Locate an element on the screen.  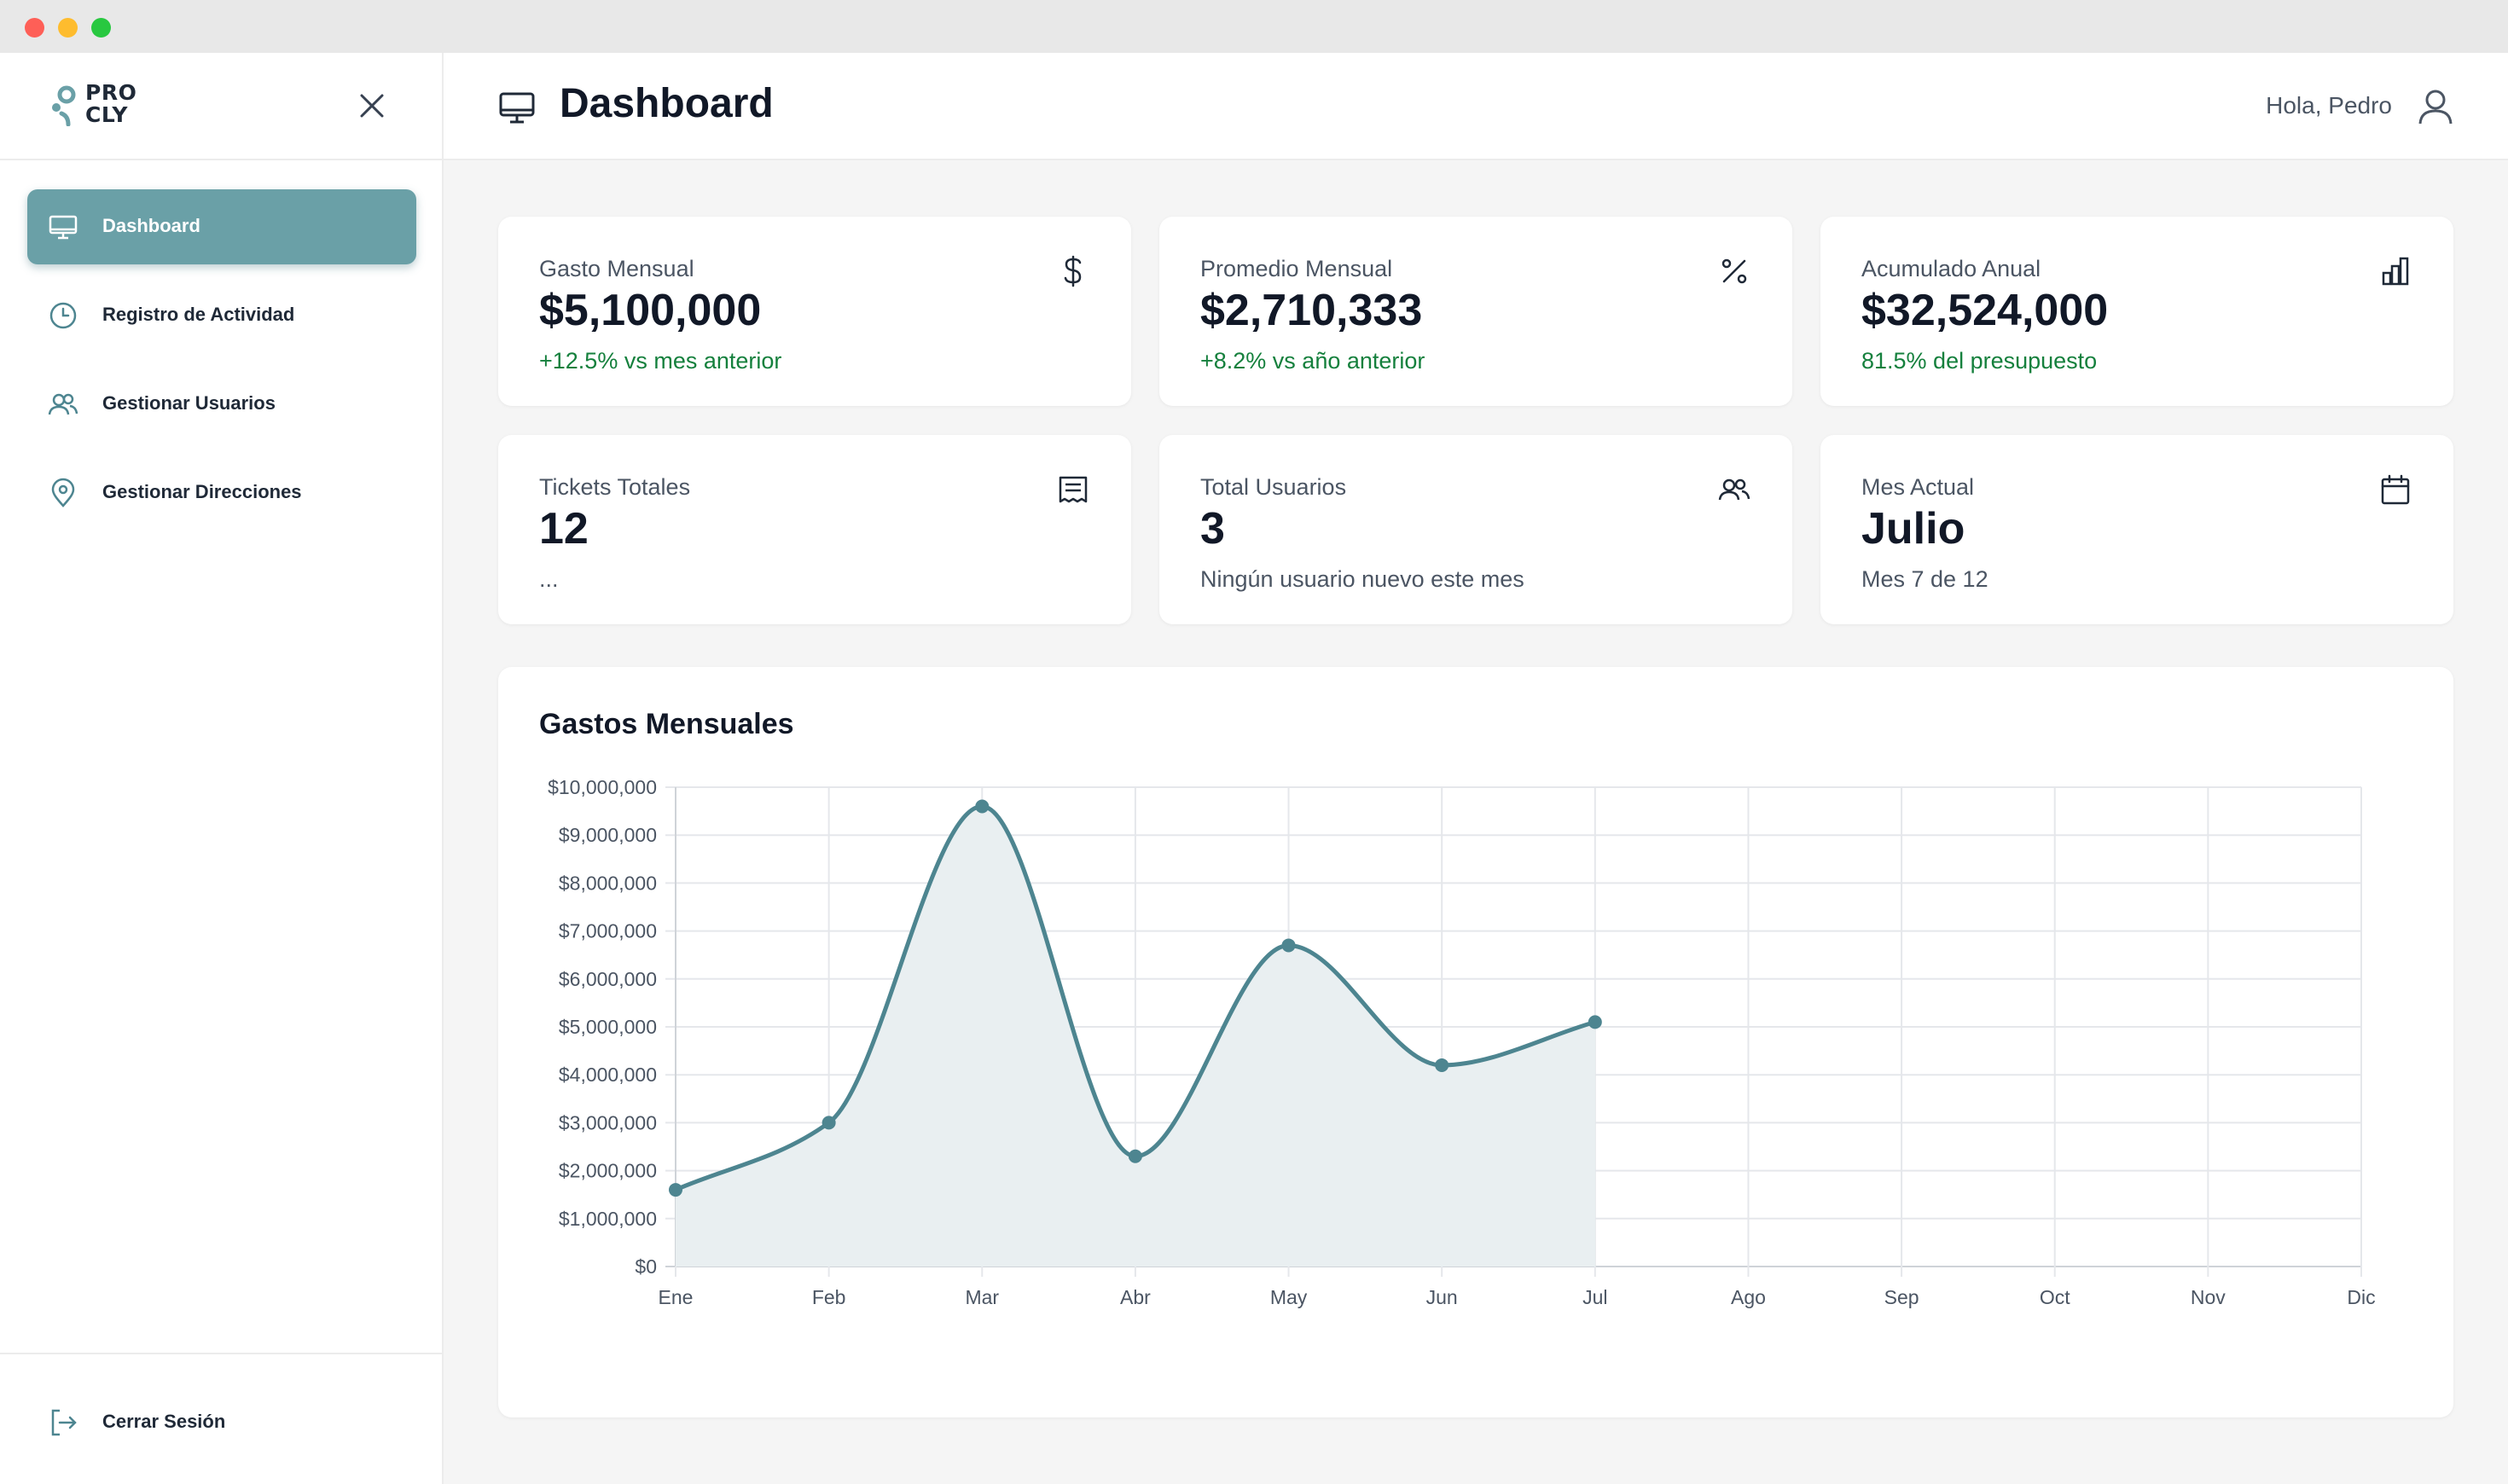
maximize-window-button is located at coordinates (101, 28).